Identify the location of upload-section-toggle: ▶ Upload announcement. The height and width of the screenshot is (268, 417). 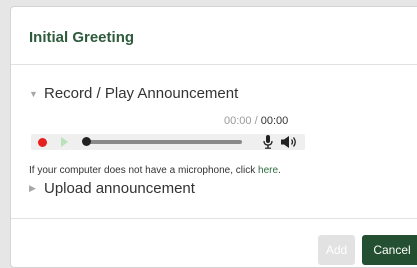
(112, 188).